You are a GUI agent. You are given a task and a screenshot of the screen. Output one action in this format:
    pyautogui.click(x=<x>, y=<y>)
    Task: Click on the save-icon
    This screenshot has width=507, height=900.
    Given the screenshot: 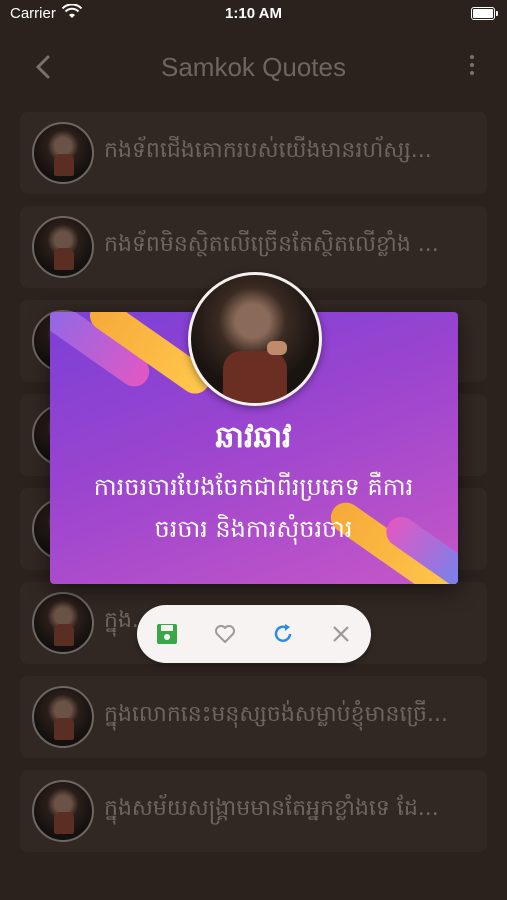 What is the action you would take?
    pyautogui.click(x=167, y=634)
    